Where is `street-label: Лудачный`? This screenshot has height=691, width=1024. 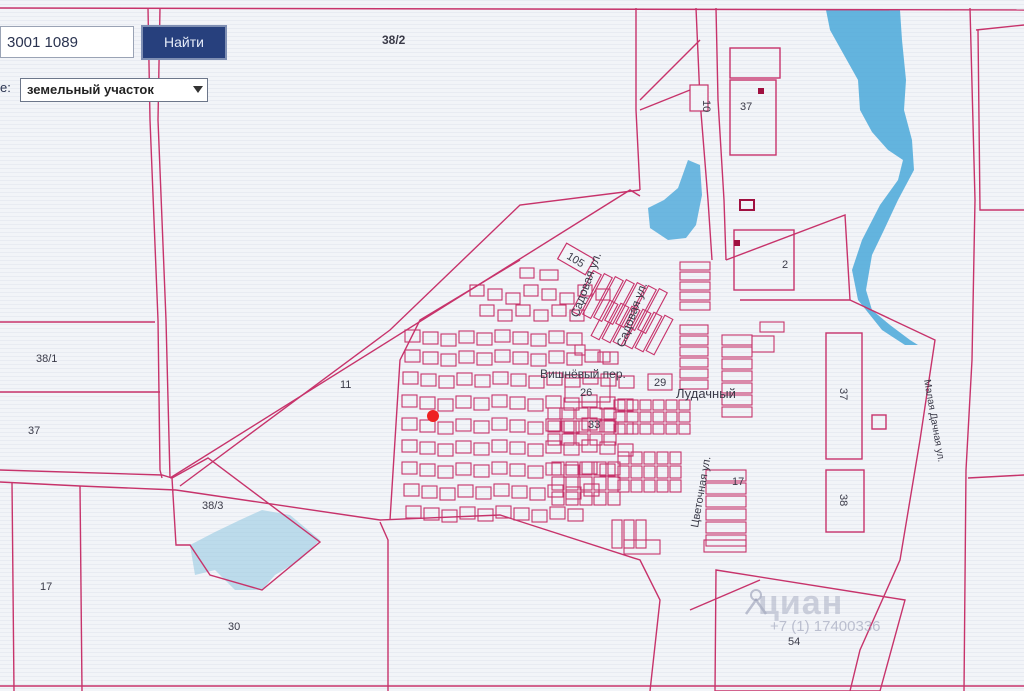
street-label: Лудачный is located at coordinates (706, 393).